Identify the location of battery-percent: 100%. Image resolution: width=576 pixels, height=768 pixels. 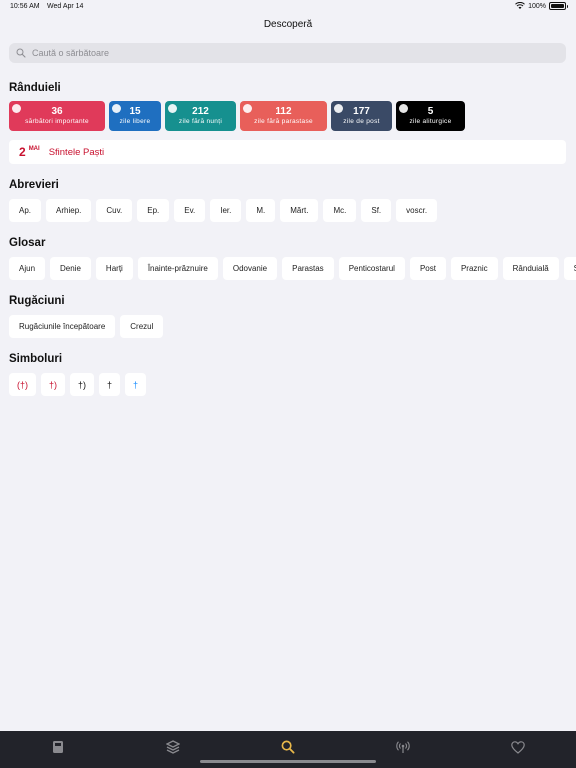
(537, 6).